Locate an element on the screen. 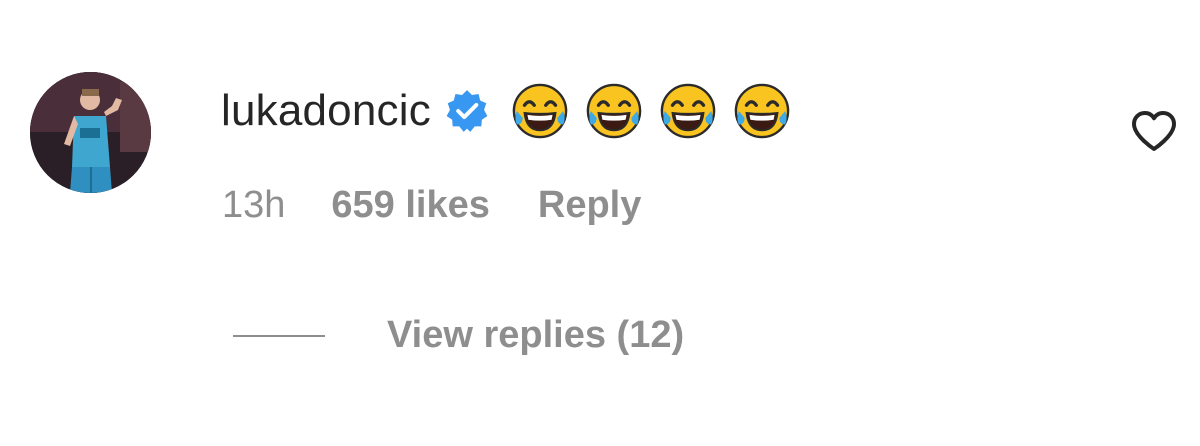 The image size is (1200, 446). heart-icon is located at coordinates (1154, 131).